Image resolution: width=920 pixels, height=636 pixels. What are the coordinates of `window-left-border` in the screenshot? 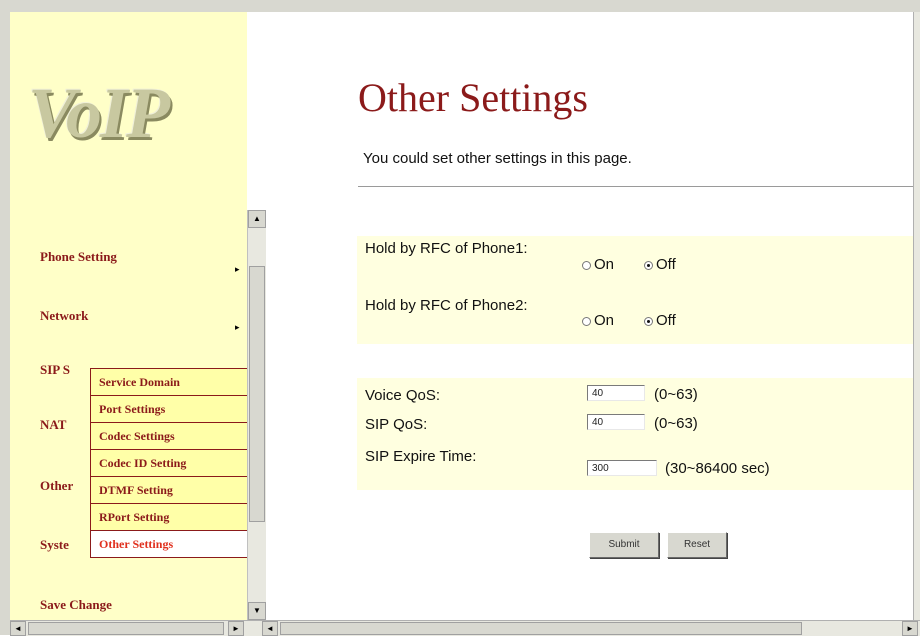 It's located at (5, 317).